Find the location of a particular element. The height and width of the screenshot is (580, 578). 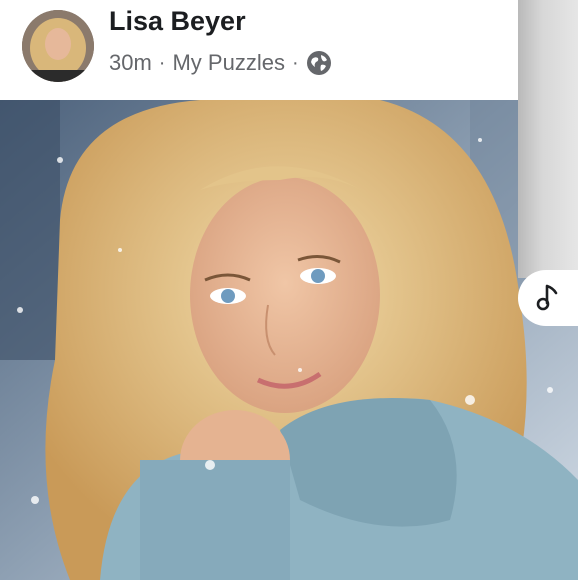

post-timestamp: 30m is located at coordinates (130, 63).